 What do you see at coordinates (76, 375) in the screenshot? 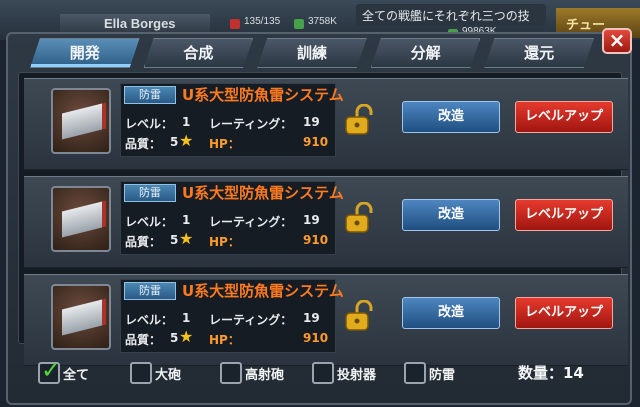
I see `filter-label: 全て` at bounding box center [76, 375].